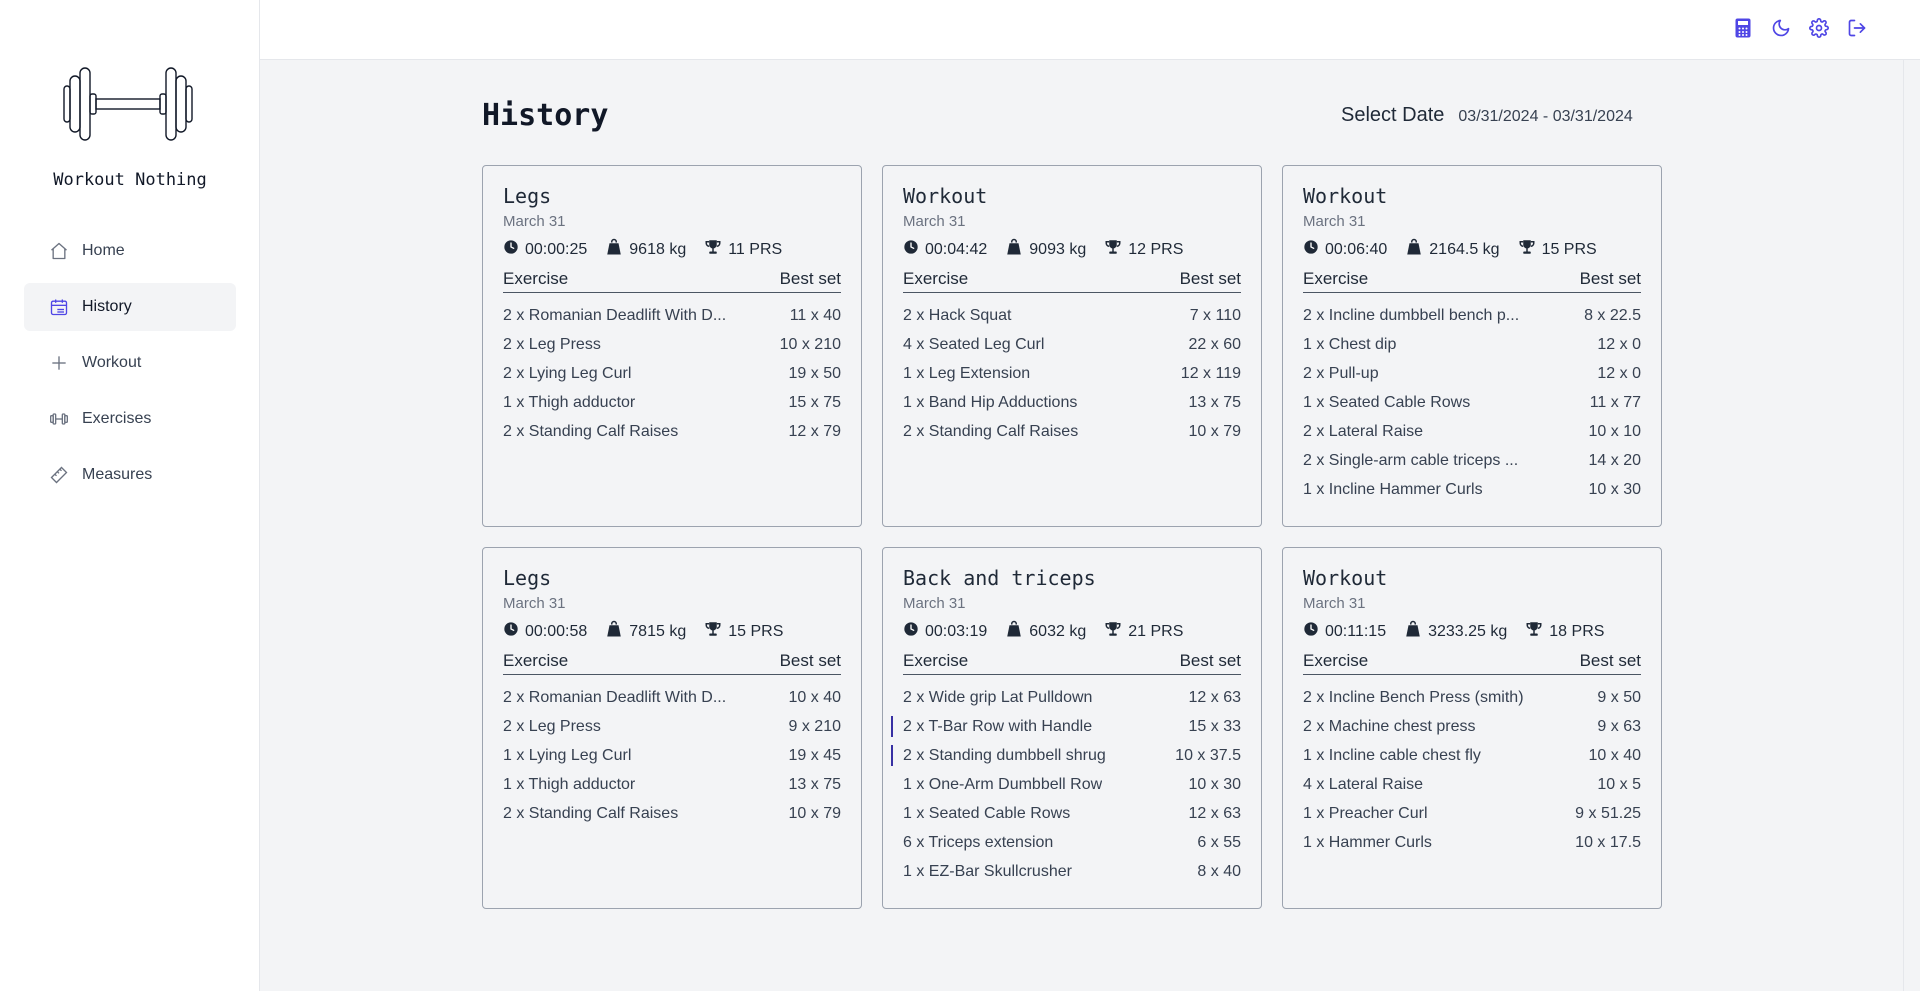  I want to click on volume-value: 9093 kg, so click(1058, 249).